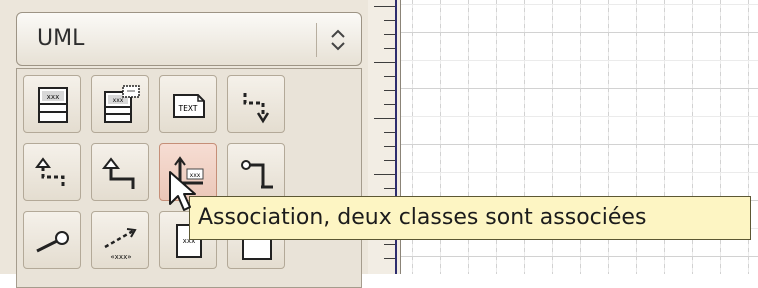 This screenshot has height=288, width=758. What do you see at coordinates (189, 39) in the screenshot?
I see `sheet-selector: UML` at bounding box center [189, 39].